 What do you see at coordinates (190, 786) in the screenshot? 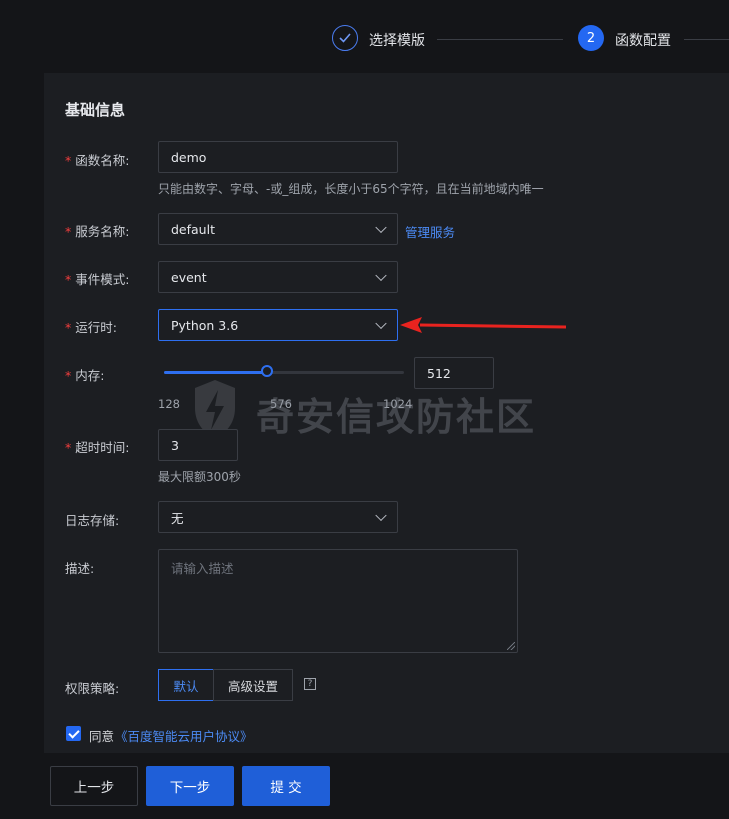
I see `next-step-button: 下一步` at bounding box center [190, 786].